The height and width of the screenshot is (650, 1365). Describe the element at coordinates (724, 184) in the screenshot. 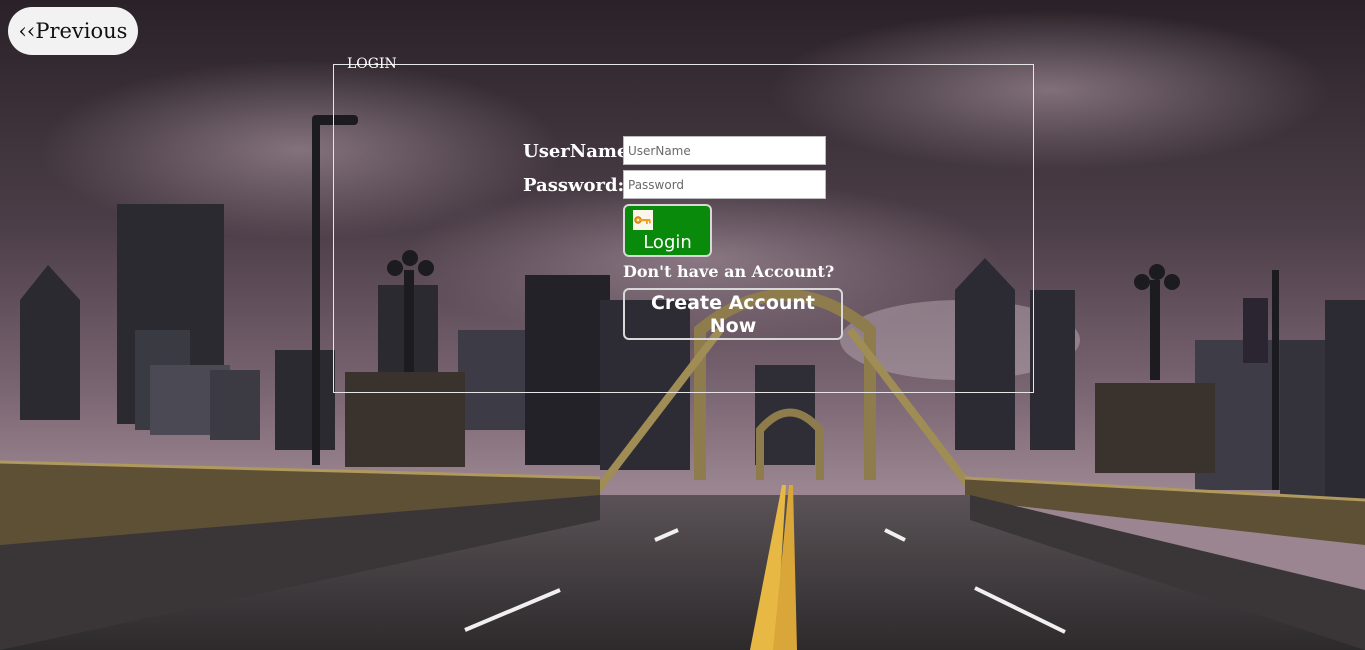

I see `password-input` at that location.